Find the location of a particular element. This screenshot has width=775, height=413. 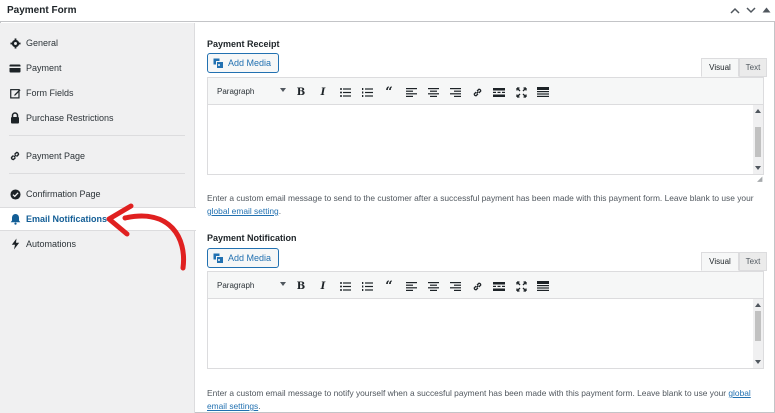

payment-receipt-label: Payment Receipt is located at coordinates (243, 44).